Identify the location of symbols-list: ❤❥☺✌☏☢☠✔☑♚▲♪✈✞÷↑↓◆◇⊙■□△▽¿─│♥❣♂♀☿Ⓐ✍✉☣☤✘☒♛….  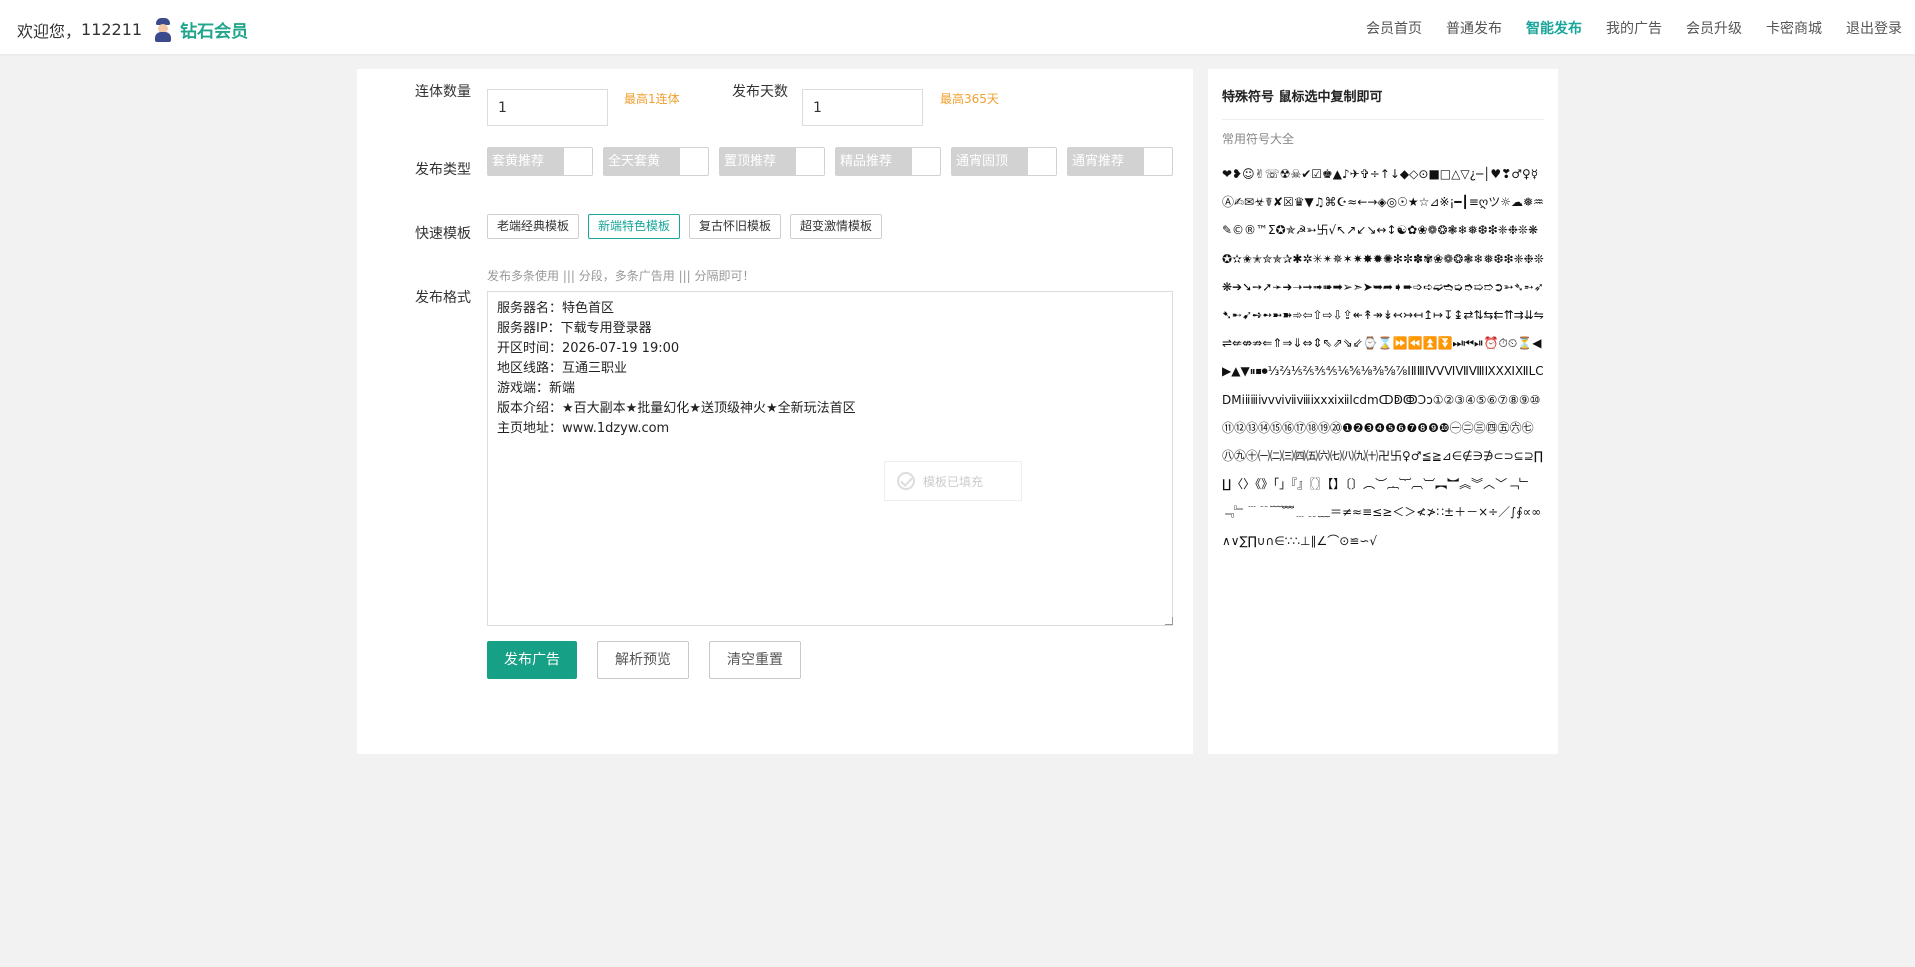
(1383, 440).